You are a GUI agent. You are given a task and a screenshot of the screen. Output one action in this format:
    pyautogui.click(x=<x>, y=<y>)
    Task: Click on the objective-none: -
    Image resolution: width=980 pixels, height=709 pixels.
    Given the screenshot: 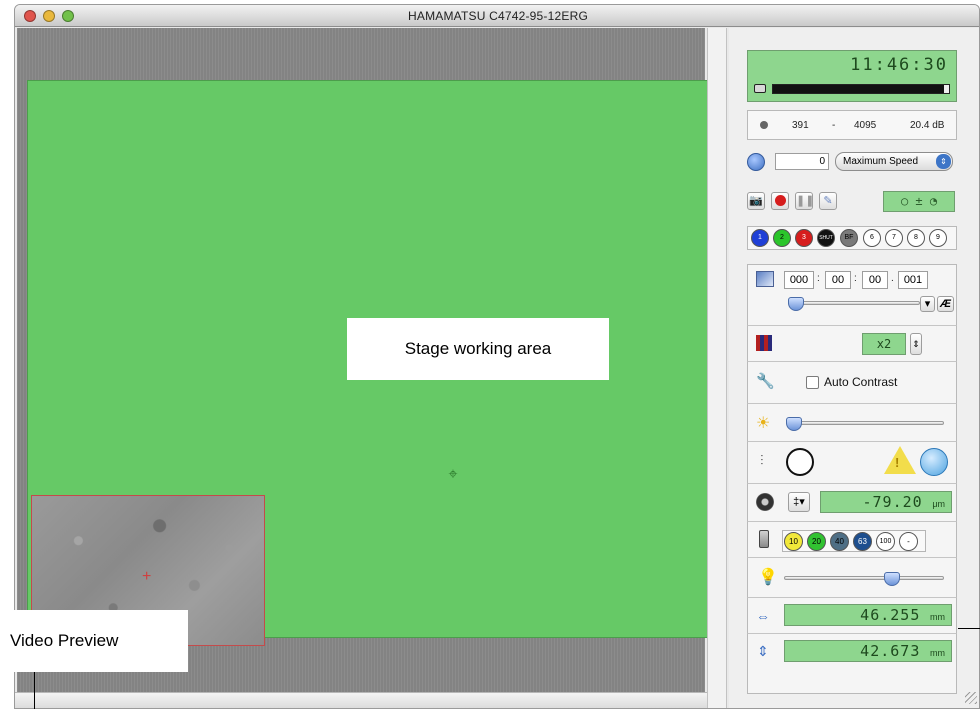 What is the action you would take?
    pyautogui.click(x=908, y=541)
    